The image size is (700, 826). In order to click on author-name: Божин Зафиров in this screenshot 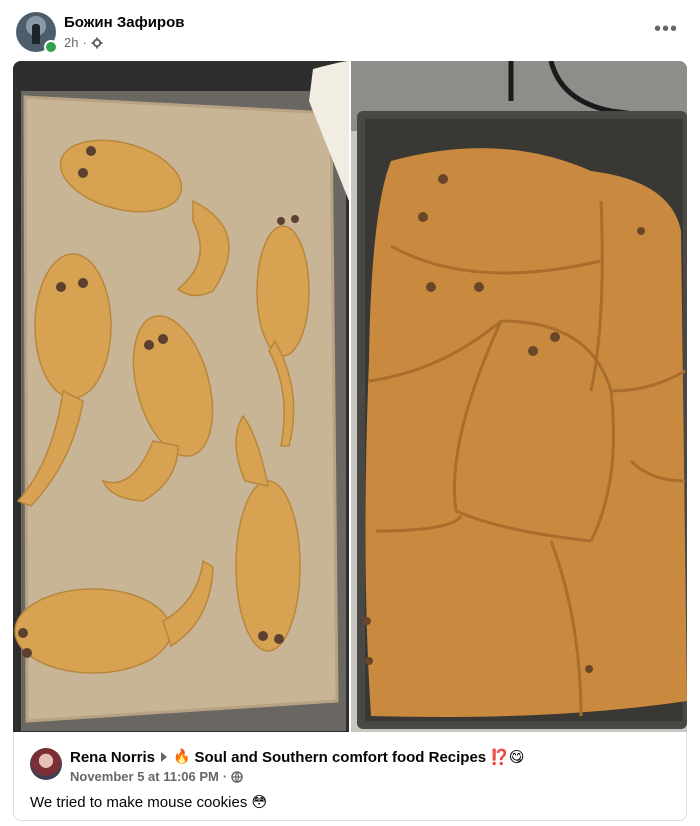, I will do `click(124, 22)`.